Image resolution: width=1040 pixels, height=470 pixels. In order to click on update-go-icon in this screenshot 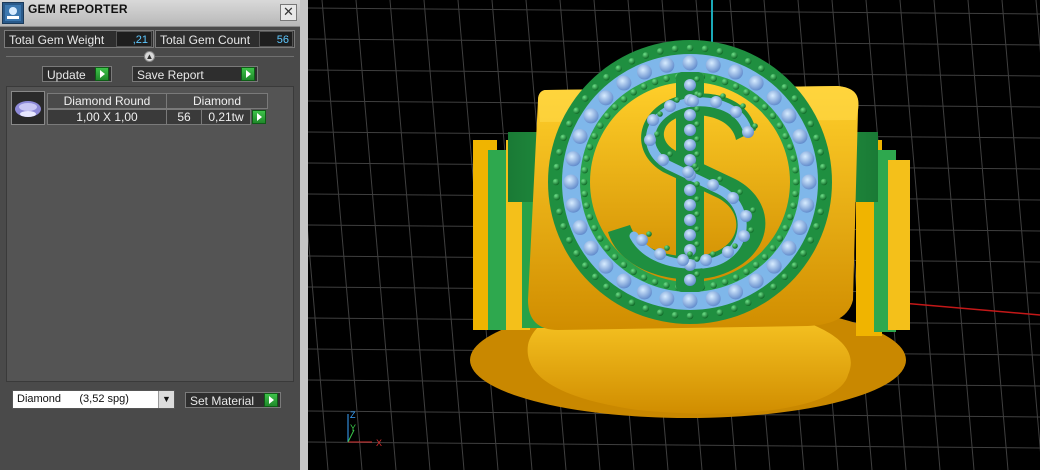, I will do `click(102, 74)`.